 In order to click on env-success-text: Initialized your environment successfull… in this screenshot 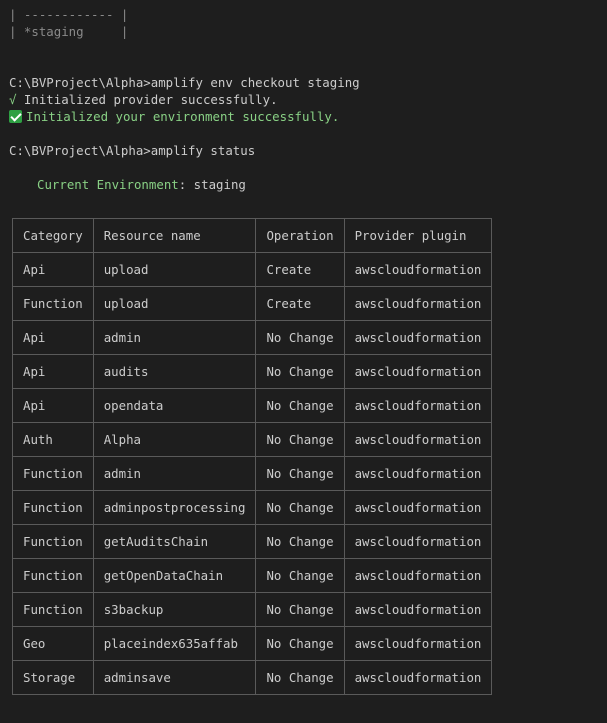, I will do `click(183, 116)`.